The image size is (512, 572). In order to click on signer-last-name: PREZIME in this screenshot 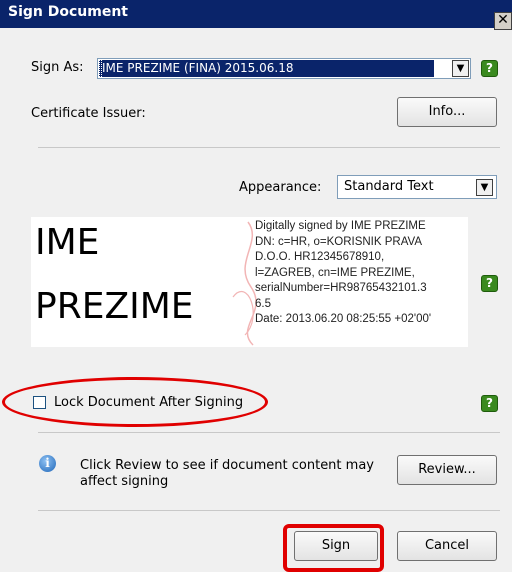, I will do `click(114, 306)`.